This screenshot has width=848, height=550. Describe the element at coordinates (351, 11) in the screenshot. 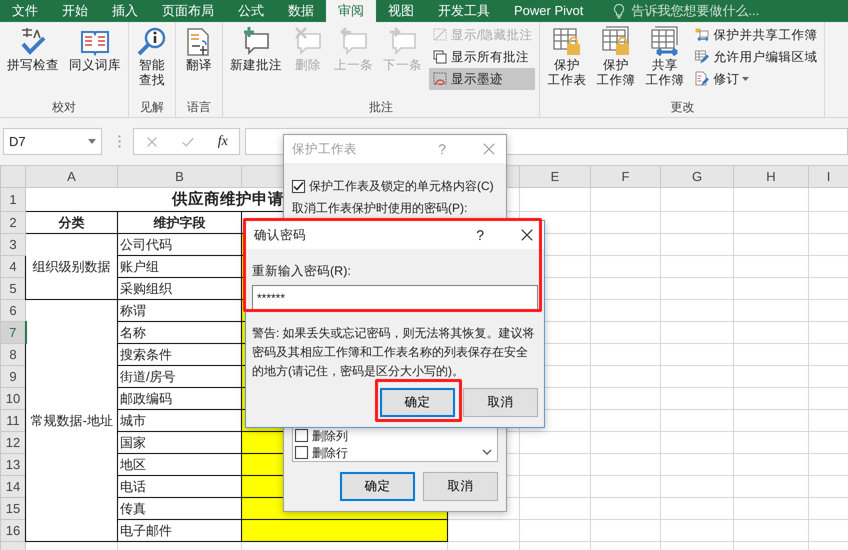

I see `ribbon-tab: 审阅` at that location.